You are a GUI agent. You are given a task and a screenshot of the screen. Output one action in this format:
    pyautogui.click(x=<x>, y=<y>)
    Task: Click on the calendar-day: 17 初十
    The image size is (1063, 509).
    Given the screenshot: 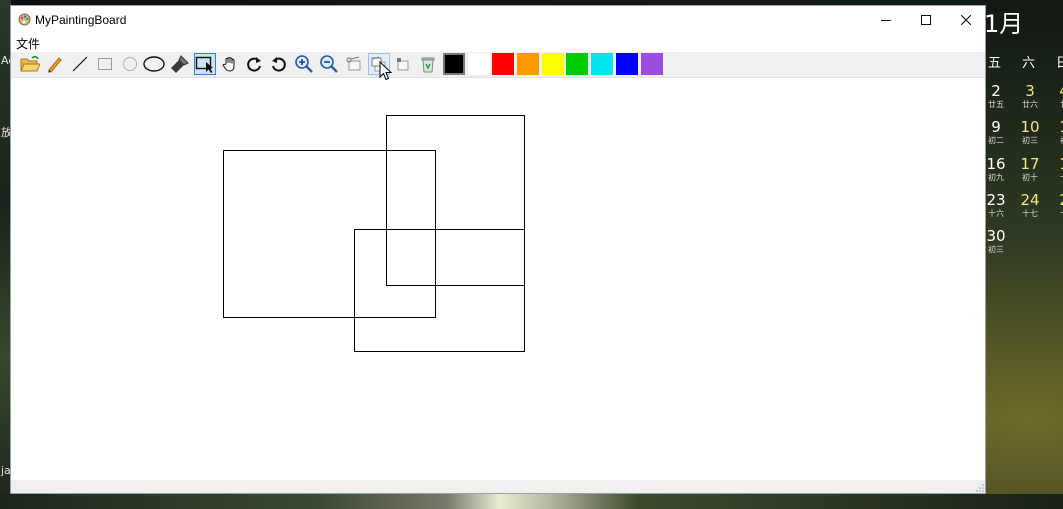 What is the action you would take?
    pyautogui.click(x=1030, y=169)
    